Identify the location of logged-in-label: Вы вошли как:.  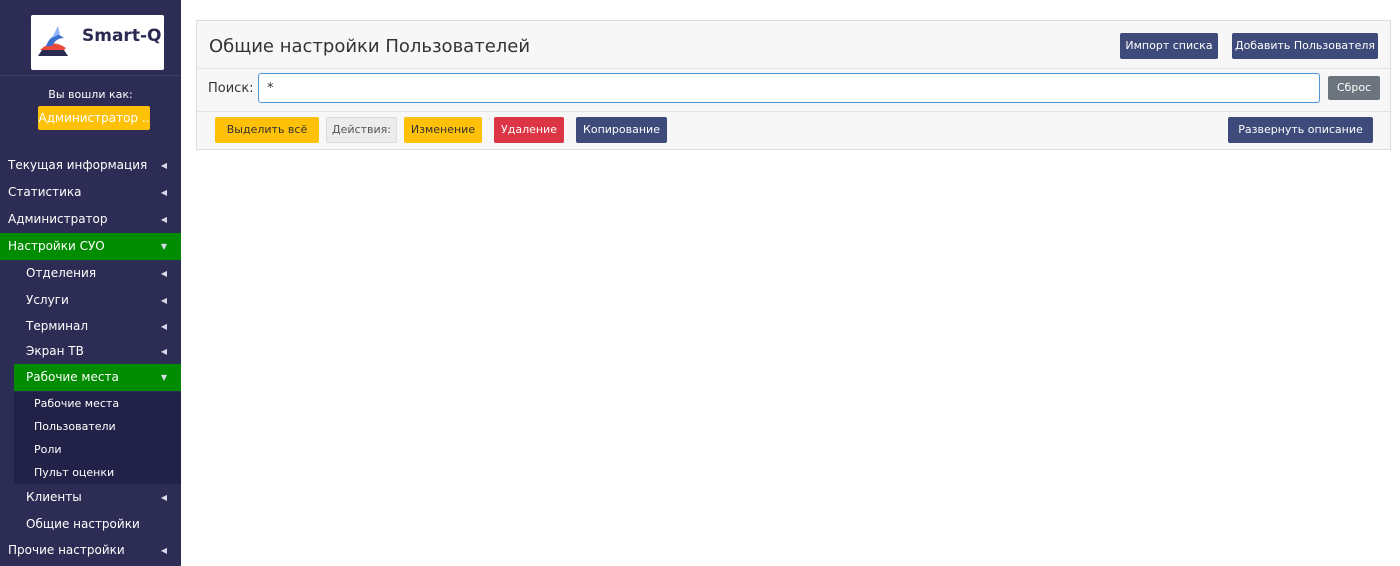
(90, 94).